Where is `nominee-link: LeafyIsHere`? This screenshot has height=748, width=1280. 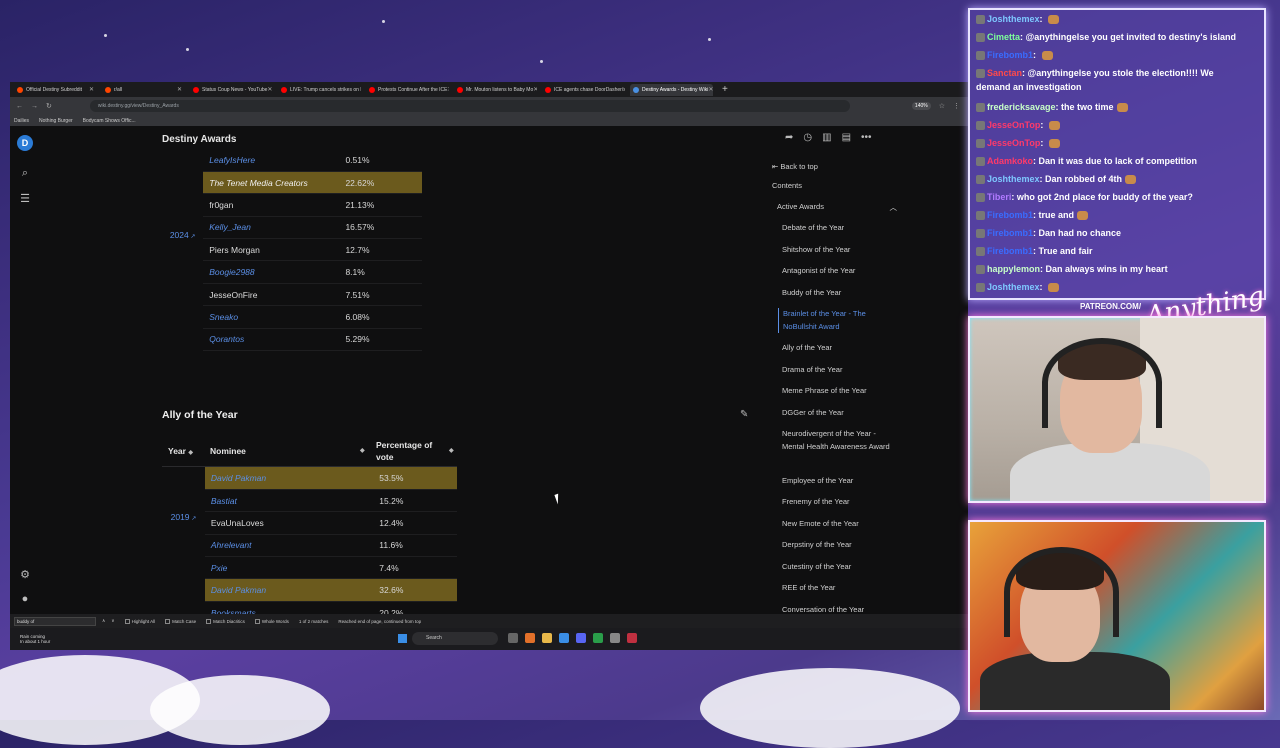 nominee-link: LeafyIsHere is located at coordinates (232, 160).